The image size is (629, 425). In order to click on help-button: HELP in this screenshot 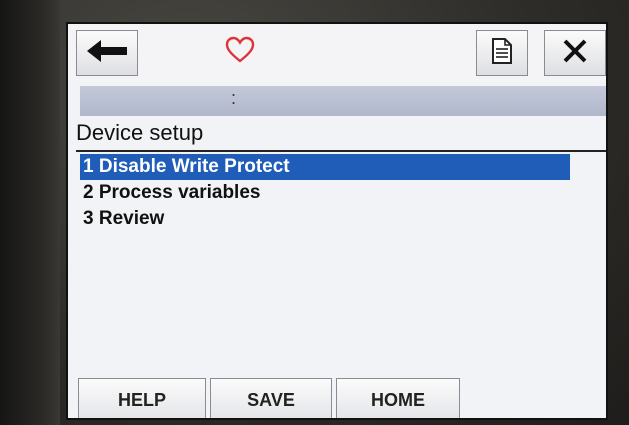, I will do `click(142, 398)`.